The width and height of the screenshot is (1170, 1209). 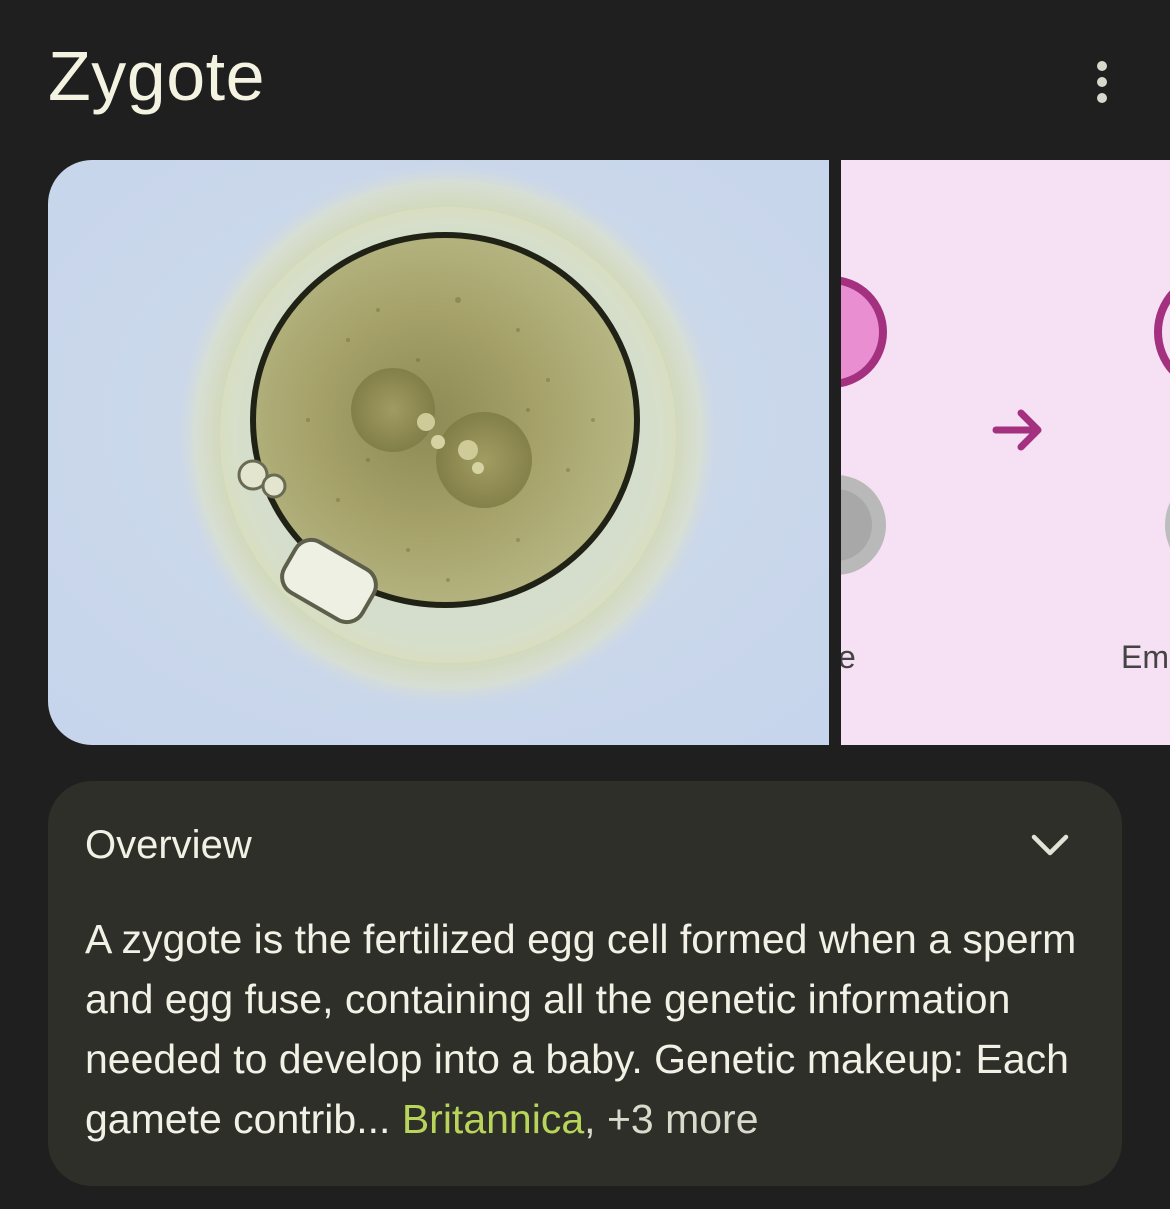 What do you see at coordinates (156, 76) in the screenshot?
I see `page-title: Zygote` at bounding box center [156, 76].